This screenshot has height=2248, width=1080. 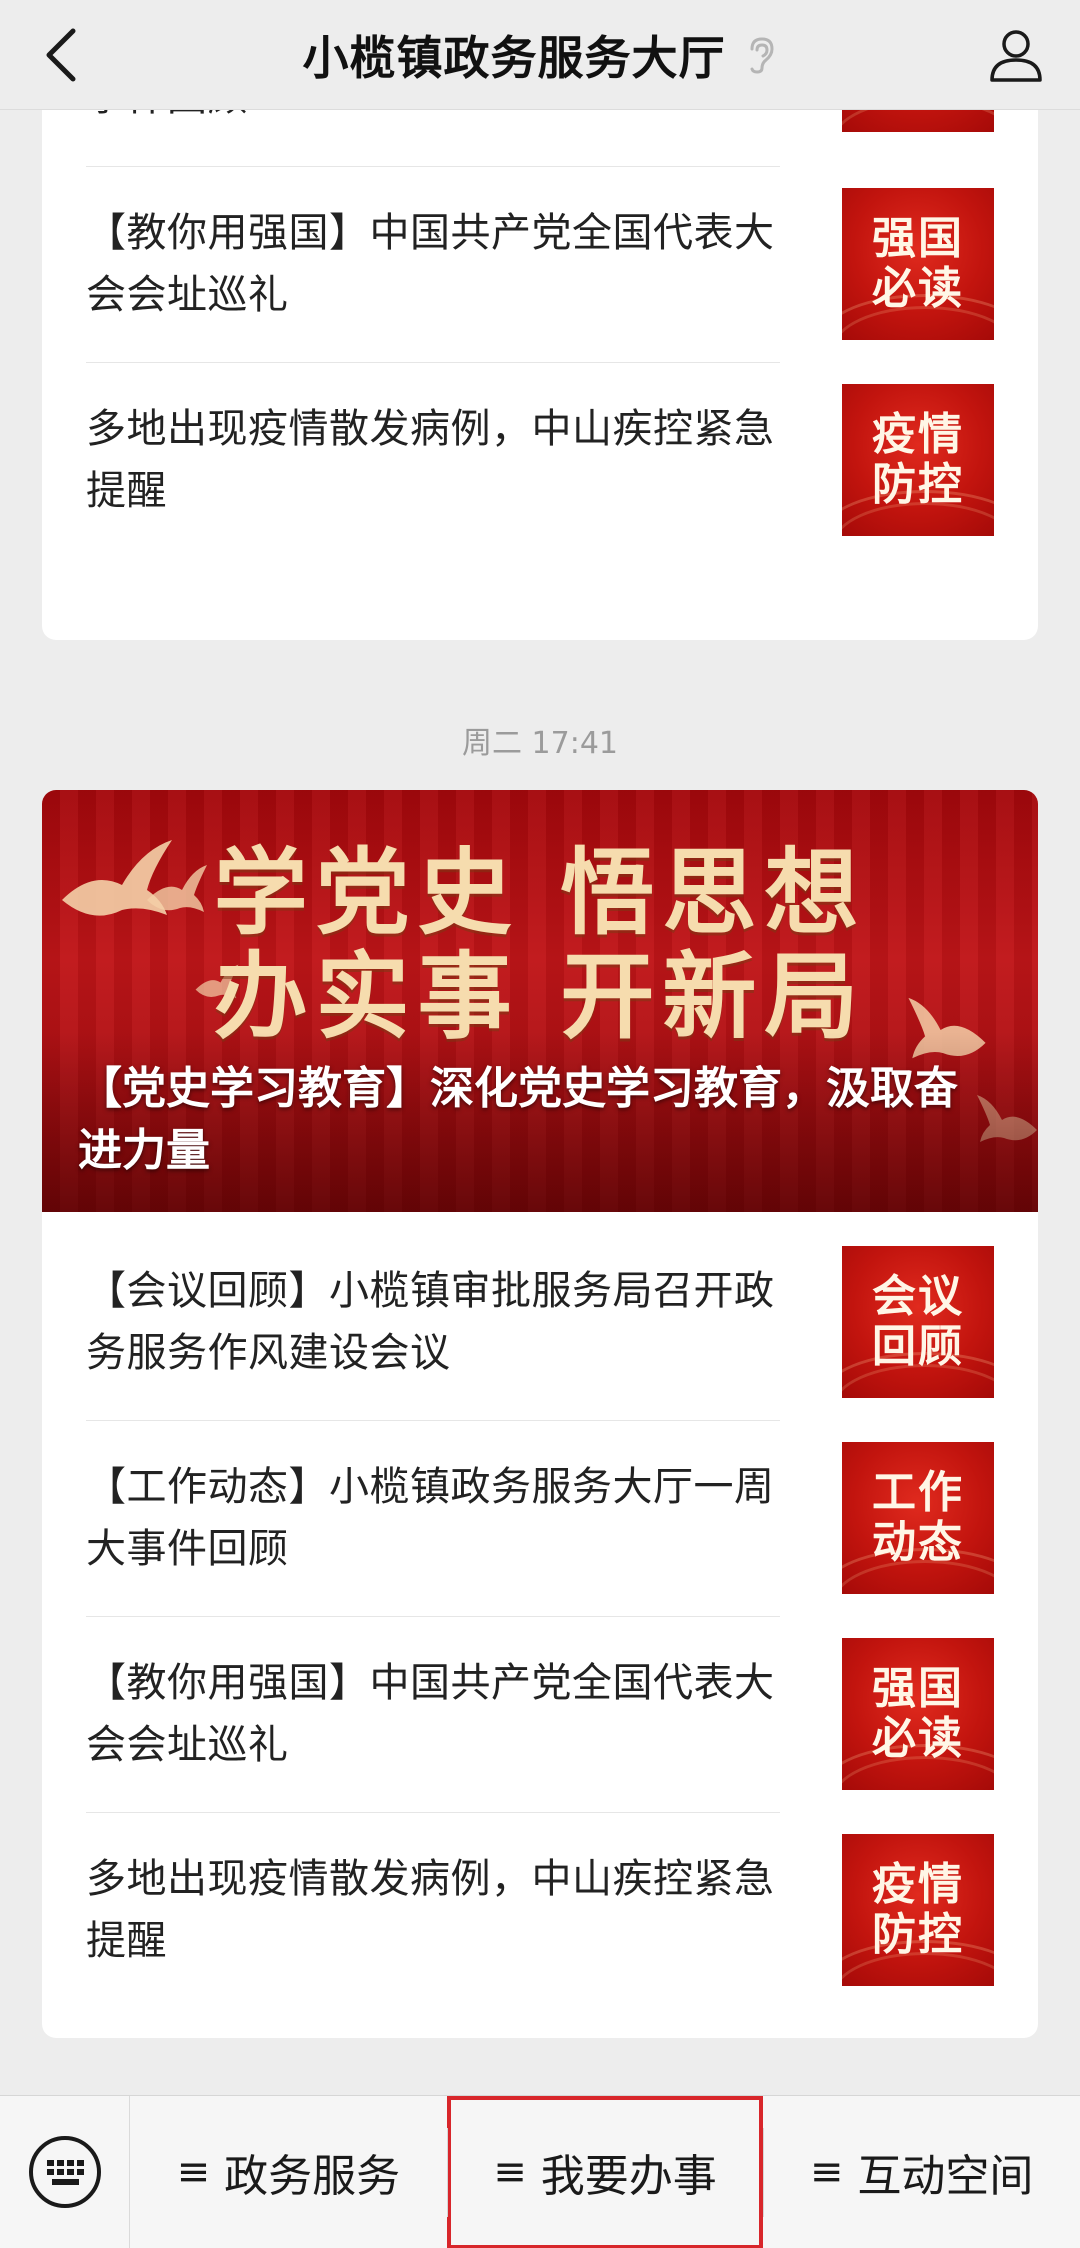 I want to click on item-thumbnail: 工作 动态, so click(x=918, y=1518).